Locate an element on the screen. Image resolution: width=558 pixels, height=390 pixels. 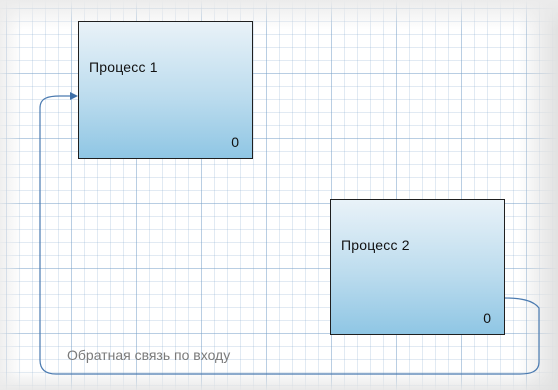
process-2-box: Процесс 2 0 is located at coordinates (417, 267).